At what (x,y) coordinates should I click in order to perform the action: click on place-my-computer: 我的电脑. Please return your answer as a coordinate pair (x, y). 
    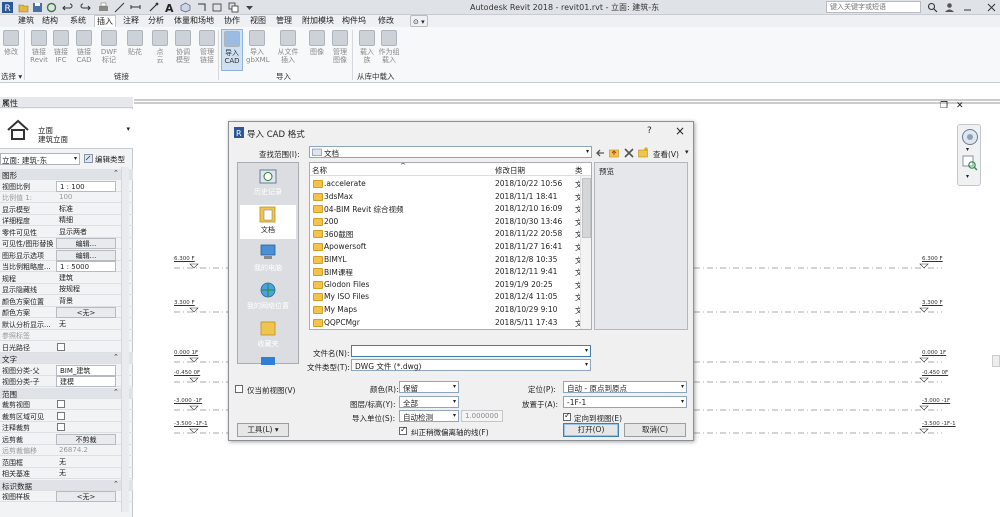
    Looking at the image, I should click on (268, 260).